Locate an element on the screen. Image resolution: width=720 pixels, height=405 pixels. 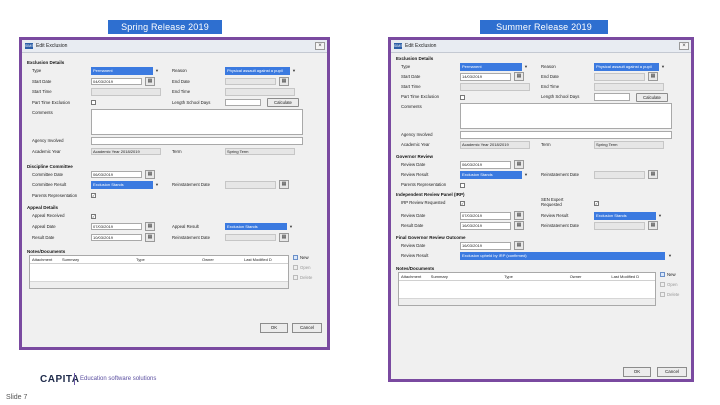
review-result-select: Exclusion Stands is located at coordinates (491, 175).